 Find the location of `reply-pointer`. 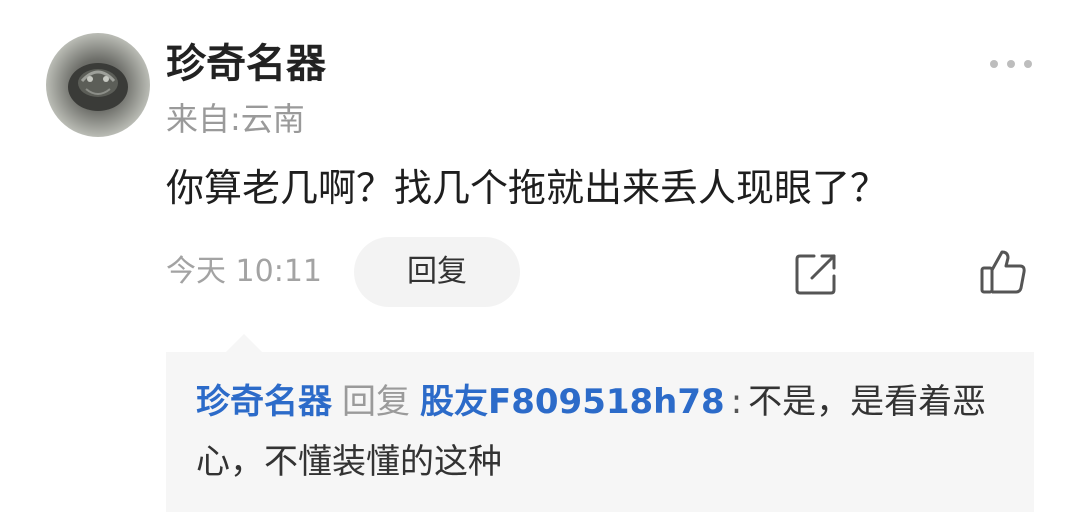

reply-pointer is located at coordinates (244, 343).